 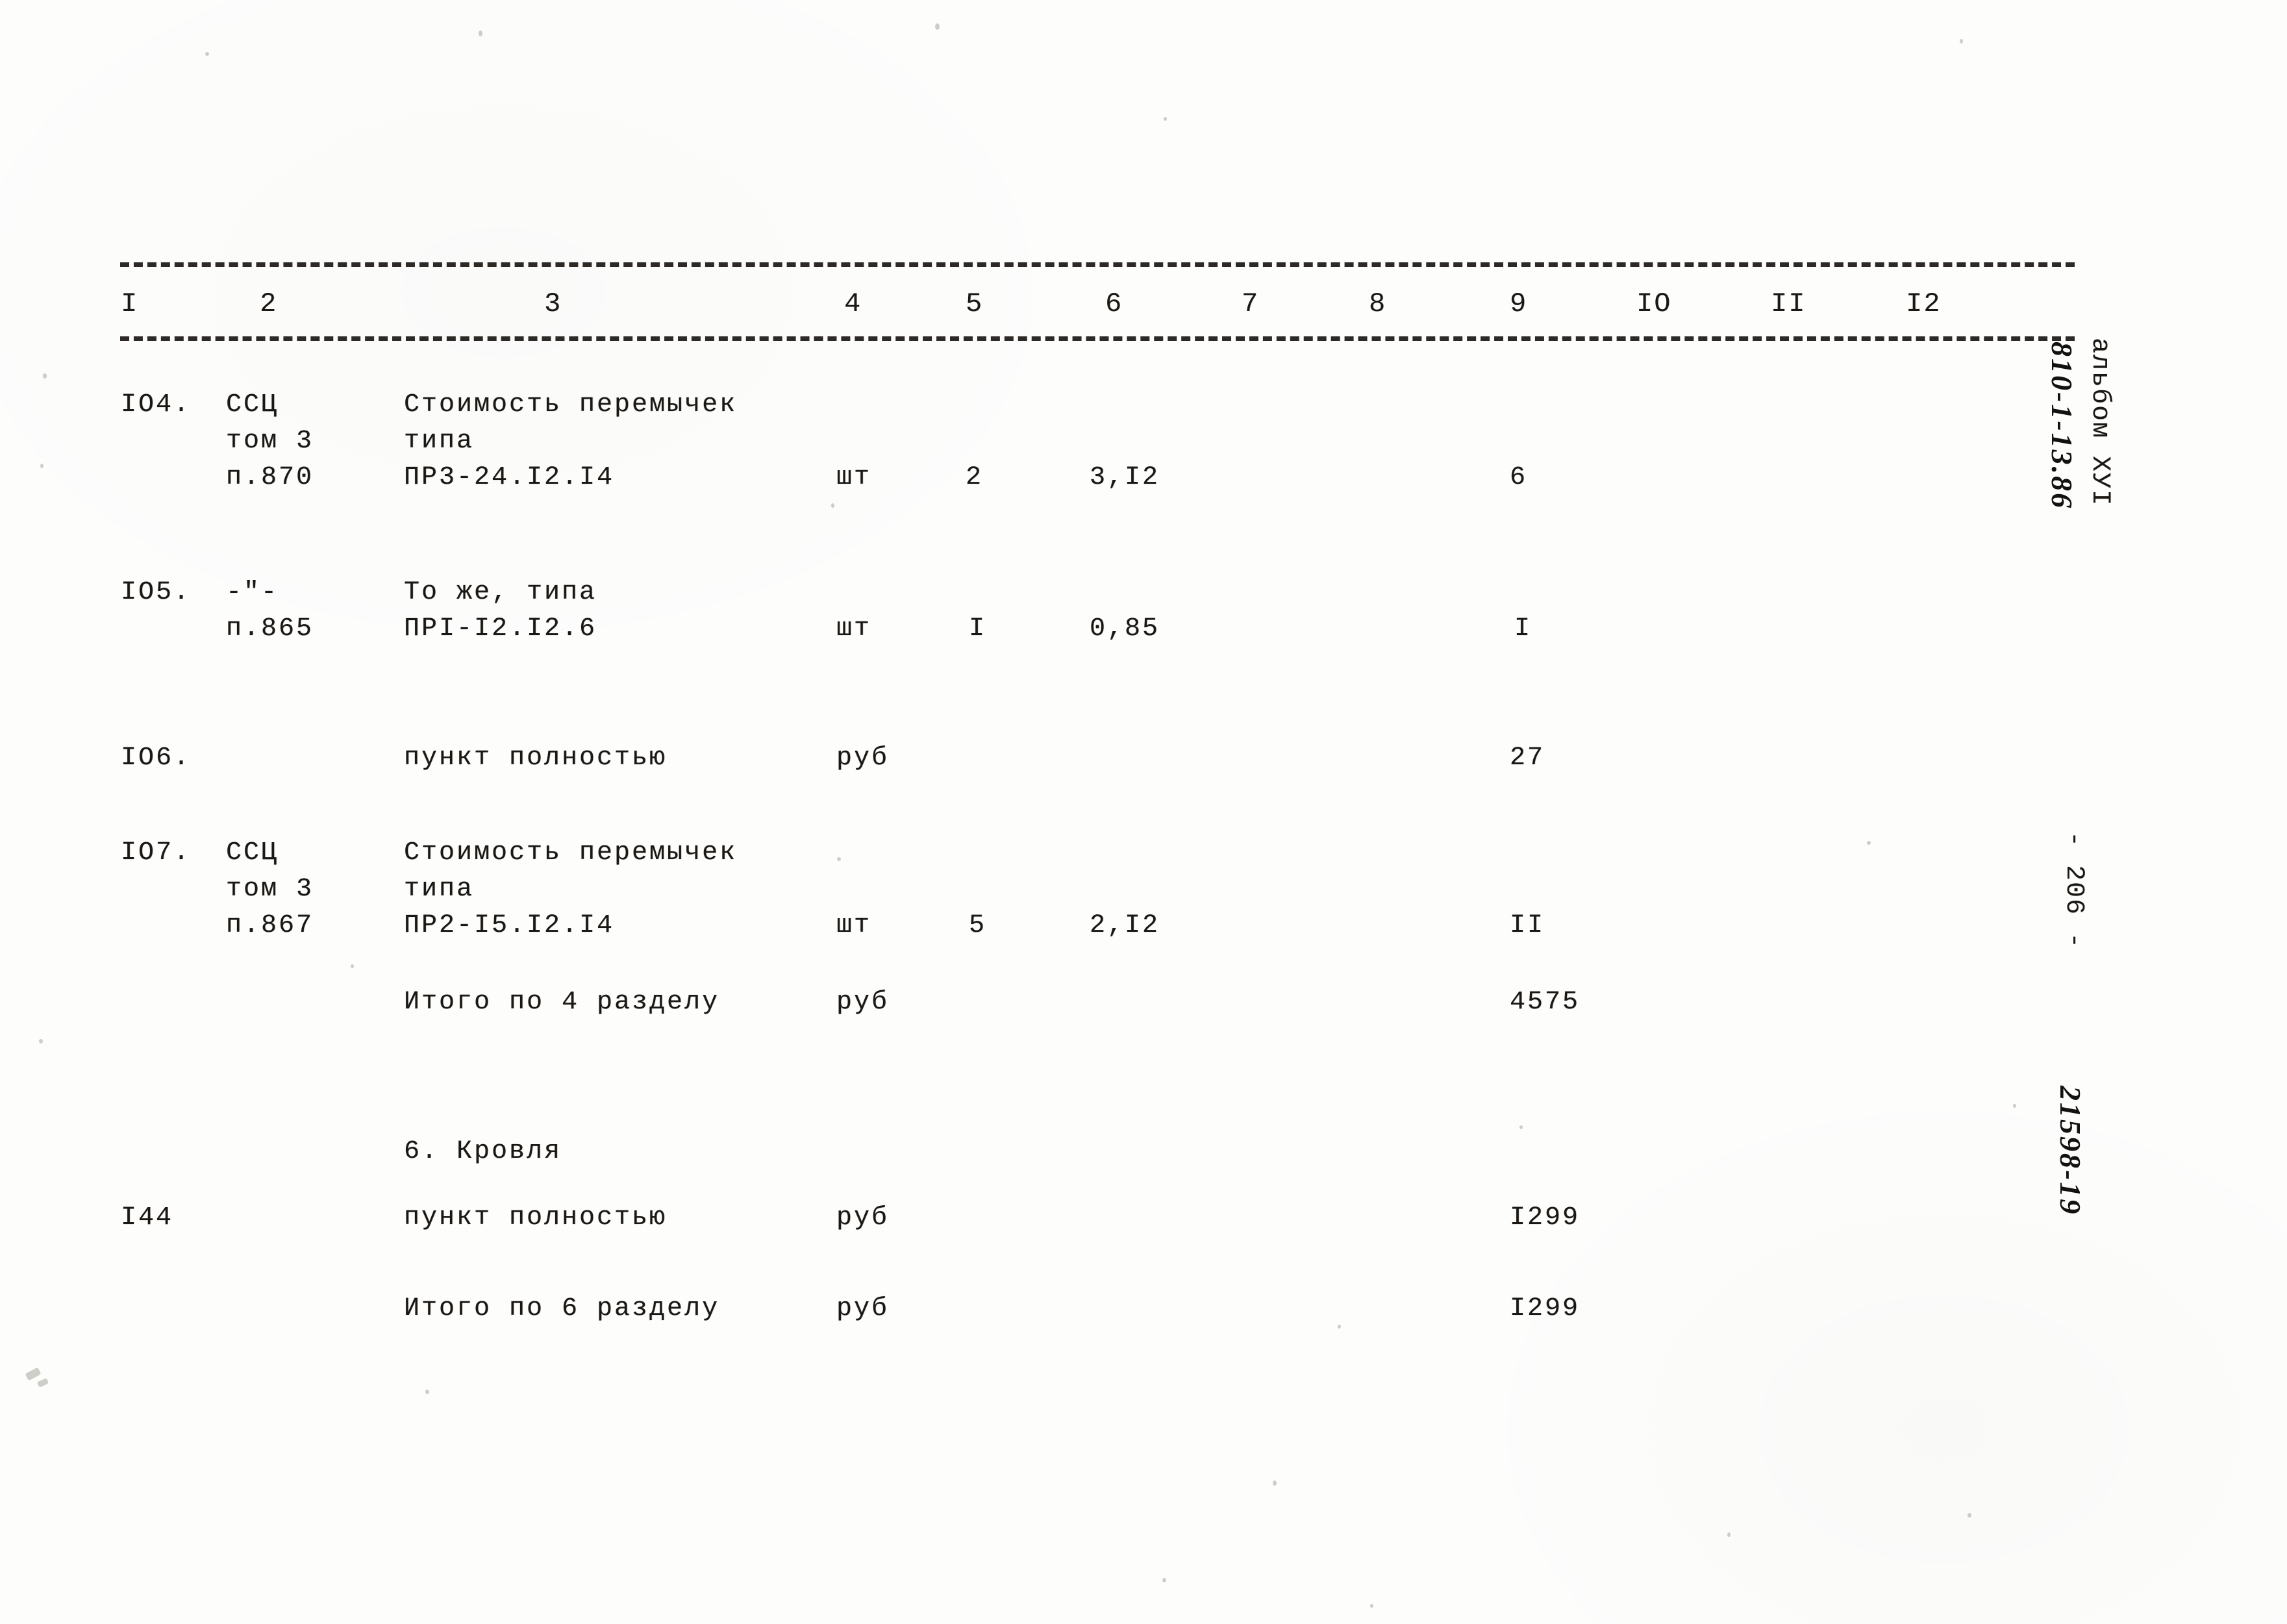 I want to click on column-header-5: 5, so click(x=975, y=303).